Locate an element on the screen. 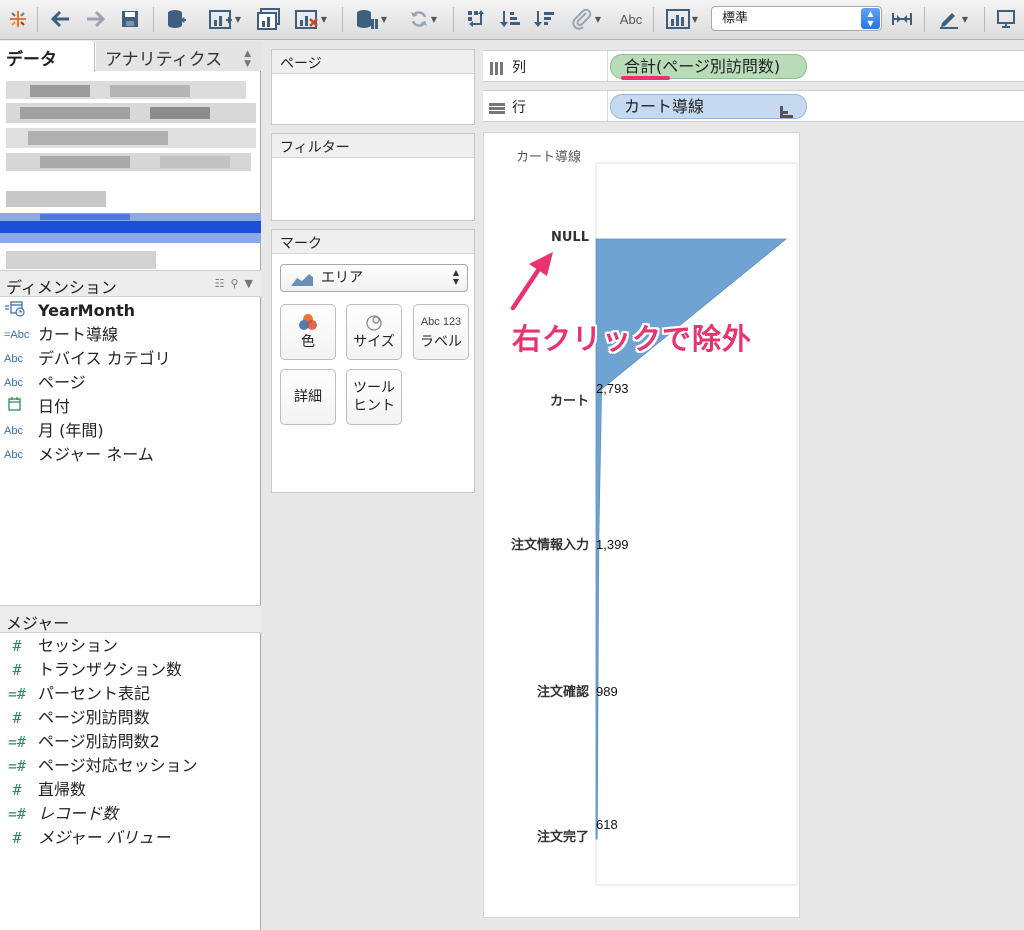  value-label: 989 is located at coordinates (607, 691).